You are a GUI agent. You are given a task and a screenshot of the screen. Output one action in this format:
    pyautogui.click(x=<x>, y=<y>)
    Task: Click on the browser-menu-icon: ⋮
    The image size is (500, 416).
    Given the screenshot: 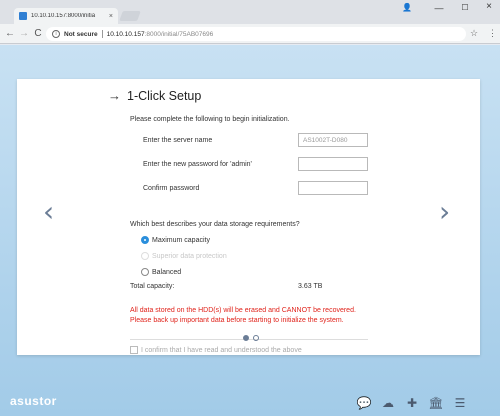 What is the action you would take?
    pyautogui.click(x=492, y=33)
    